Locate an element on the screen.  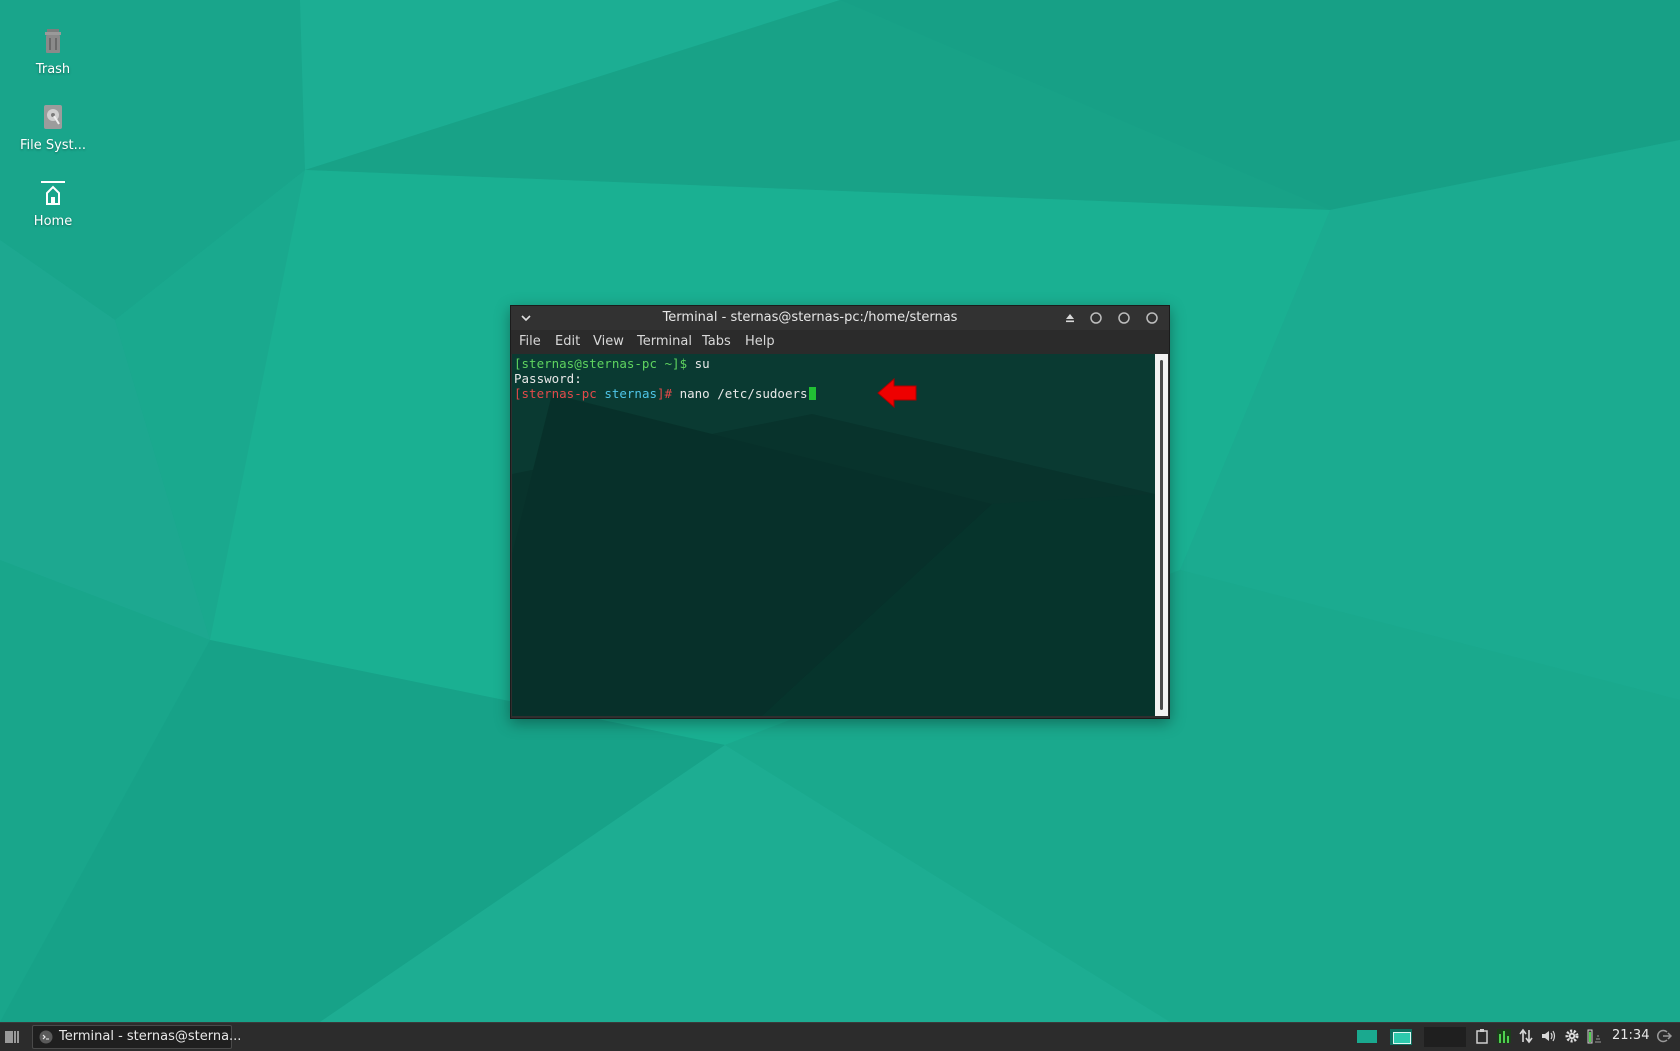
workspace-1-preview is located at coordinates (1367, 1036).